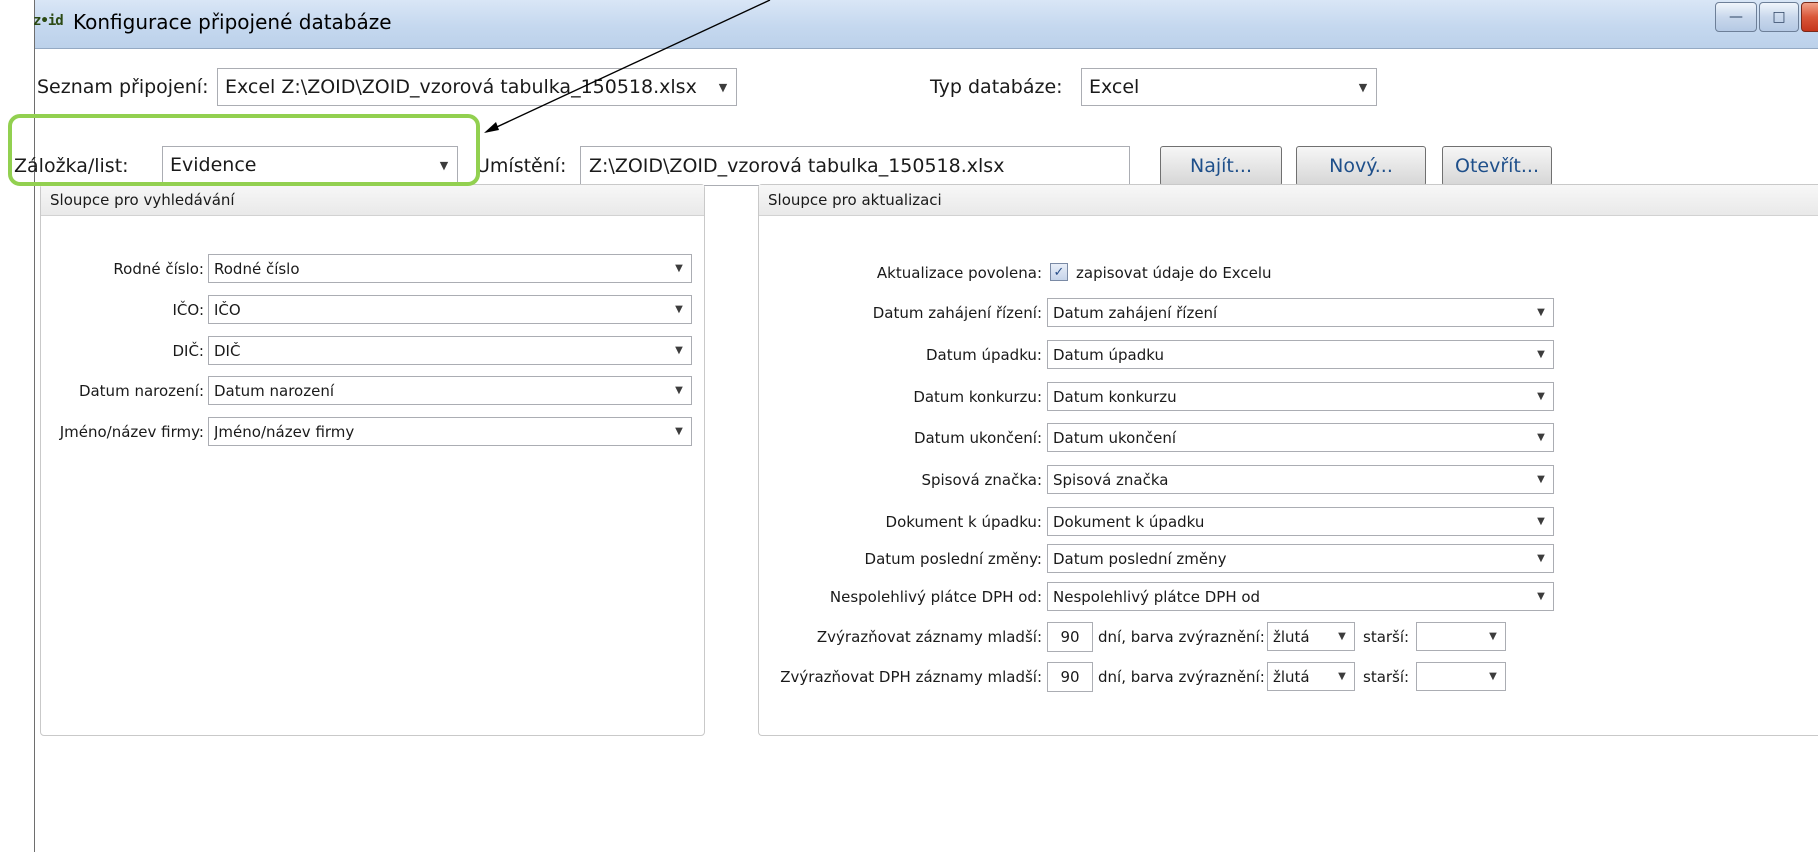 The image size is (1818, 852). I want to click on select-value: Rodné číslo, so click(257, 268).